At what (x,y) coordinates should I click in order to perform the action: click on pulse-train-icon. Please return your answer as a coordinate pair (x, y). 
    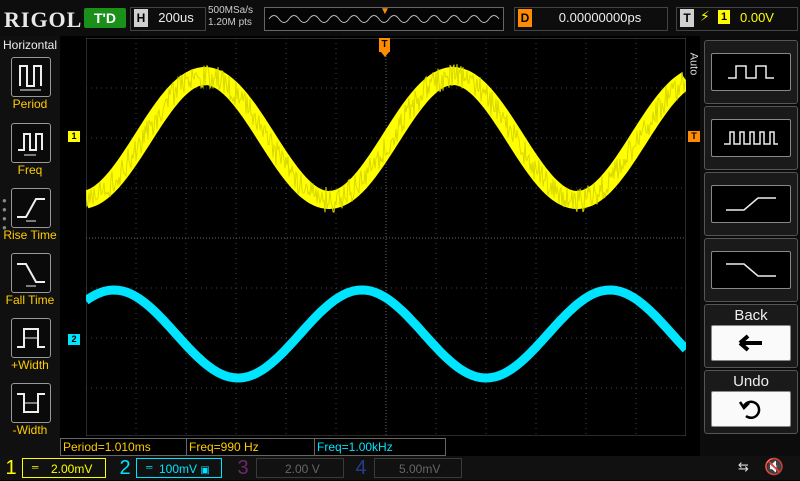
    Looking at the image, I should click on (751, 138).